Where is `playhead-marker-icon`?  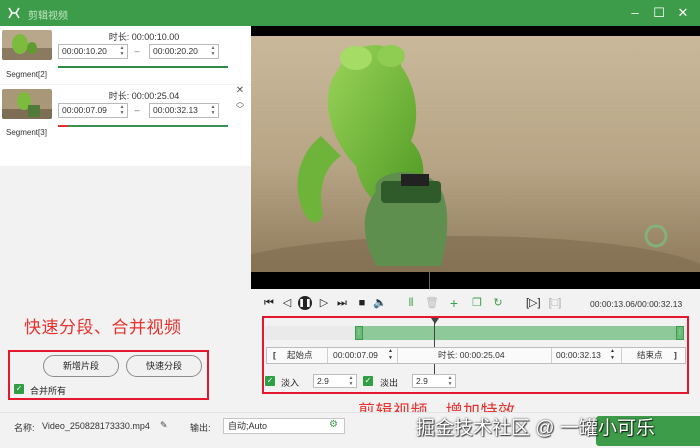 playhead-marker-icon is located at coordinates (435, 321).